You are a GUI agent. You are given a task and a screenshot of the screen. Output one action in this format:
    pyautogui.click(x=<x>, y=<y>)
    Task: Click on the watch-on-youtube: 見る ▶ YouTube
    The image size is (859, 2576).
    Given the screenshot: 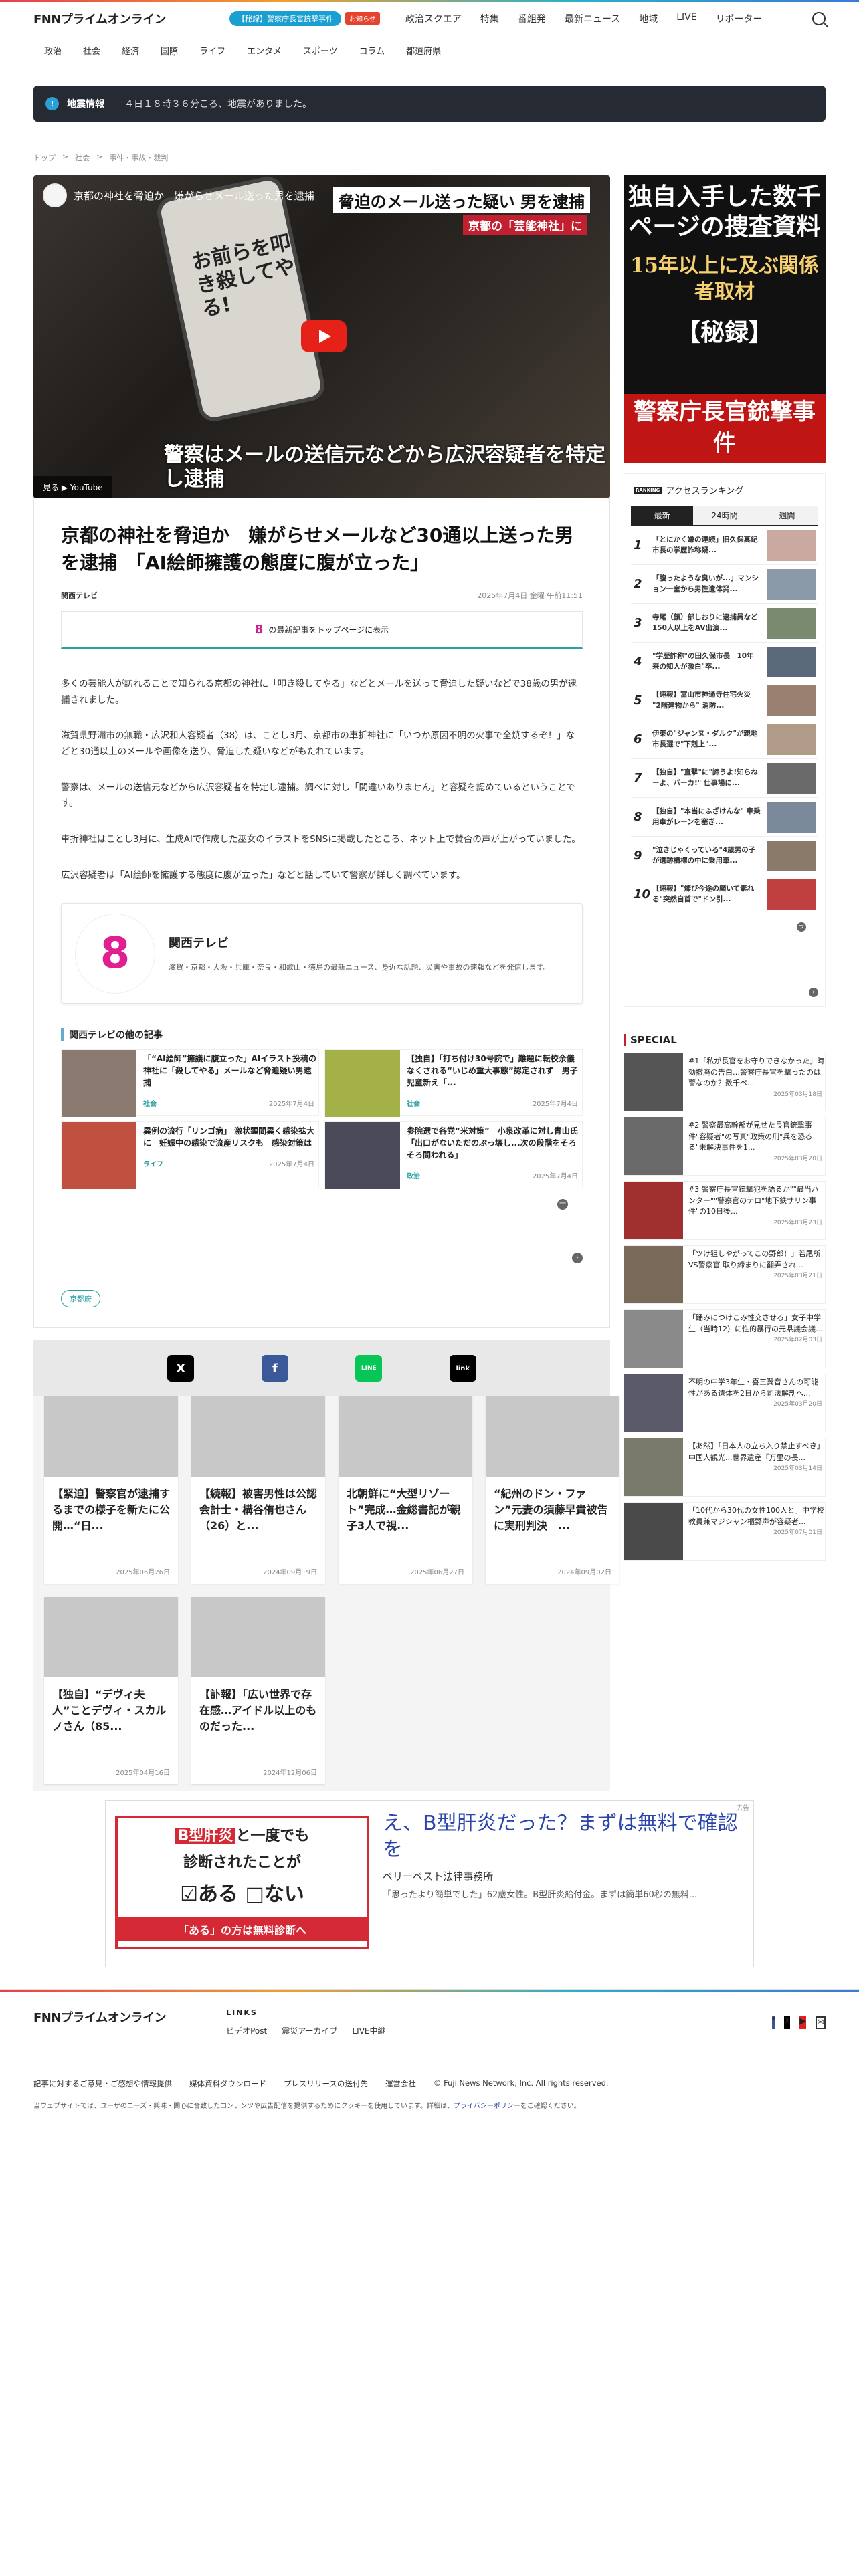 What is the action you would take?
    pyautogui.click(x=72, y=487)
    